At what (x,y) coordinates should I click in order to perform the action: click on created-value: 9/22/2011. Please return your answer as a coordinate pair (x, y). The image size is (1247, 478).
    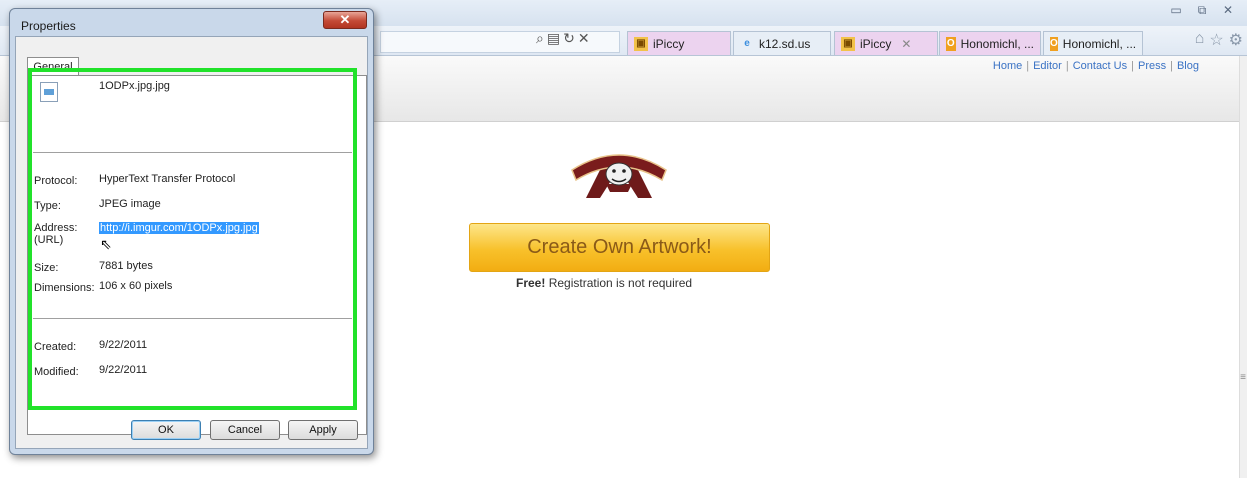
    Looking at the image, I should click on (123, 345).